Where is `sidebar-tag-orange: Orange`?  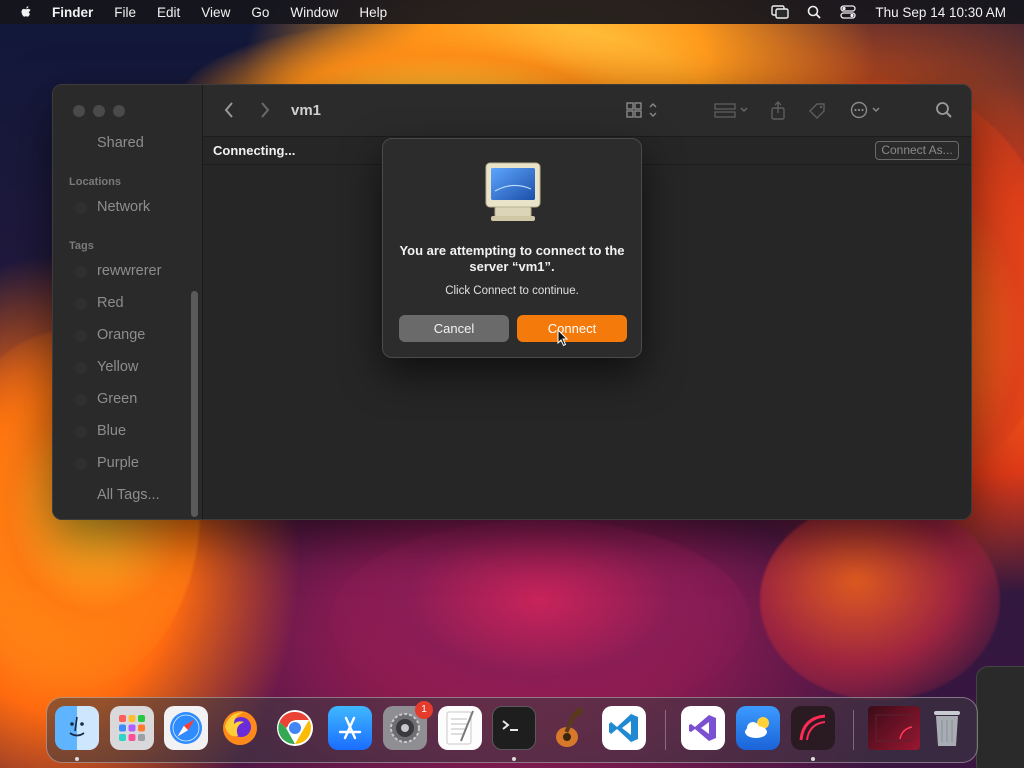 sidebar-tag-orange: Orange is located at coordinates (121, 335).